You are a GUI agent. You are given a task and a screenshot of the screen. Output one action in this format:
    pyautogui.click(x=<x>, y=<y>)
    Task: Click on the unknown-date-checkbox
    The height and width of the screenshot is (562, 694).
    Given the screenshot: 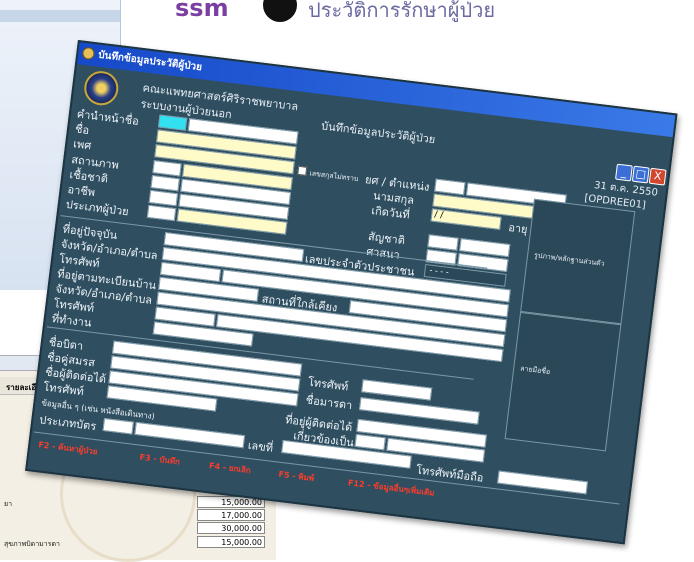 What is the action you would take?
    pyautogui.click(x=302, y=170)
    